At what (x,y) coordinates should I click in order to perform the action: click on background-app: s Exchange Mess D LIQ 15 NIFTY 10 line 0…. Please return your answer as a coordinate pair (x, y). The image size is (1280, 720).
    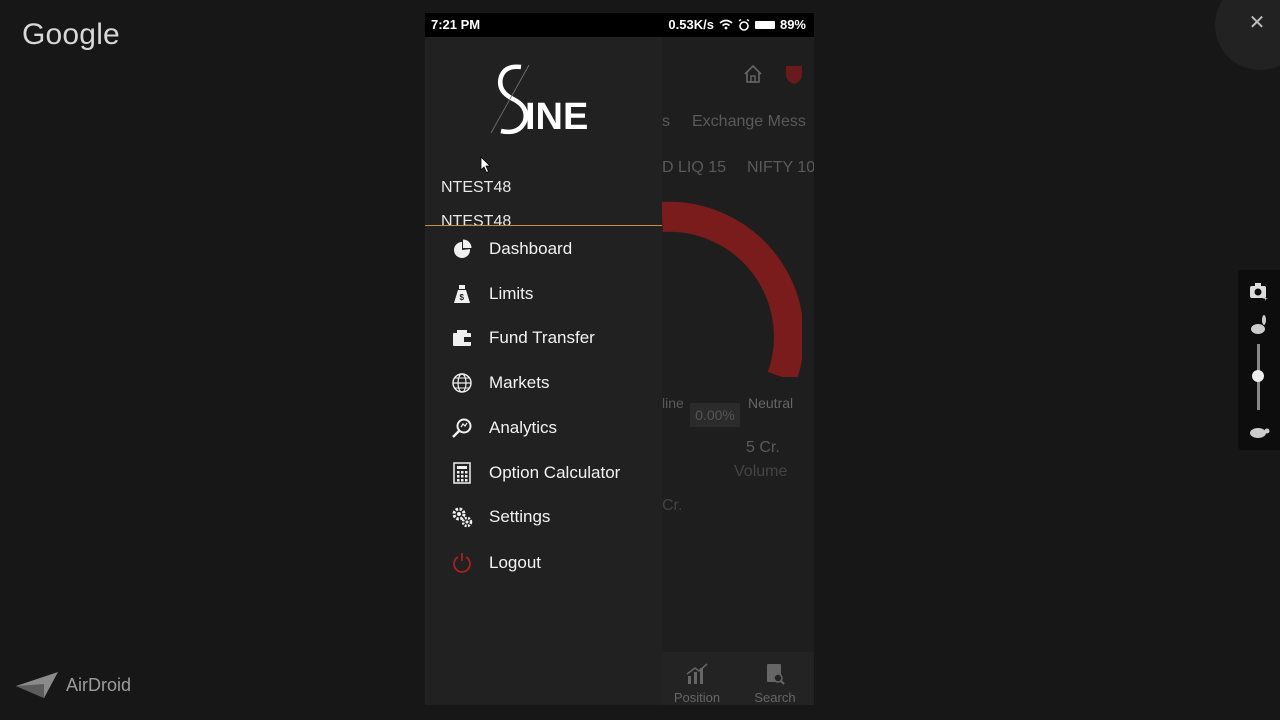
    Looking at the image, I should click on (738, 371).